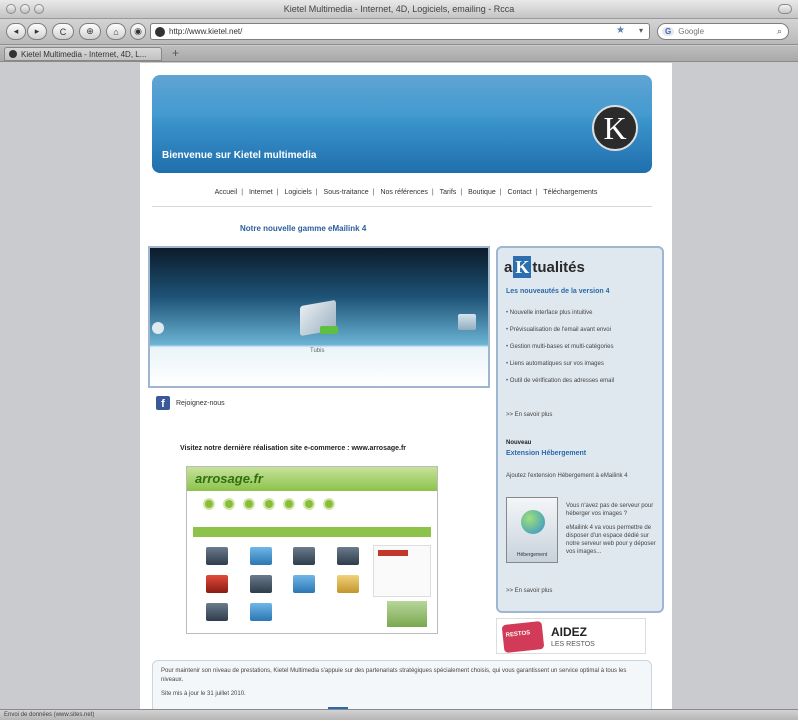 This screenshot has height=720, width=798. What do you see at coordinates (205, 31) in the screenshot?
I see `url-text: http://www.kietel.net/` at bounding box center [205, 31].